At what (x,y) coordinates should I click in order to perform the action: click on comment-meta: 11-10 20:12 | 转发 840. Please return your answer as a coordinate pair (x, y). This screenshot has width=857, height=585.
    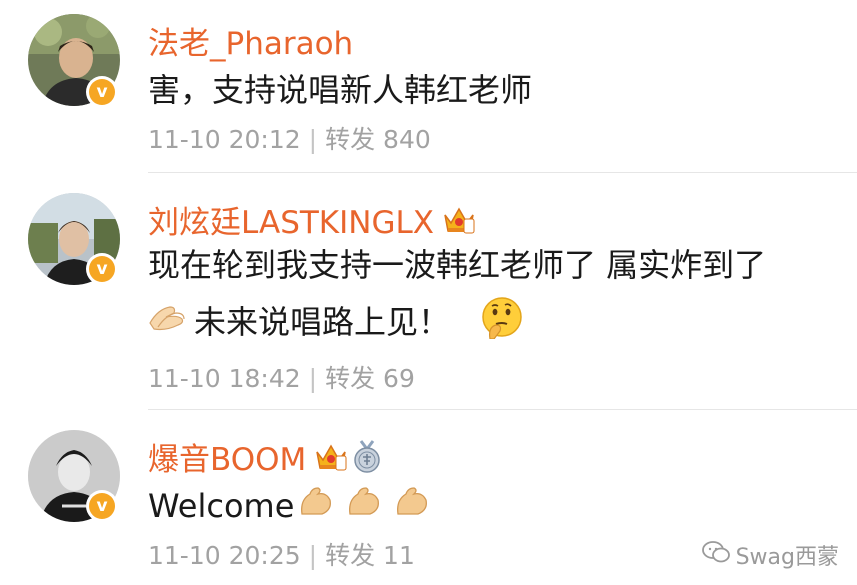
    Looking at the image, I should click on (289, 138).